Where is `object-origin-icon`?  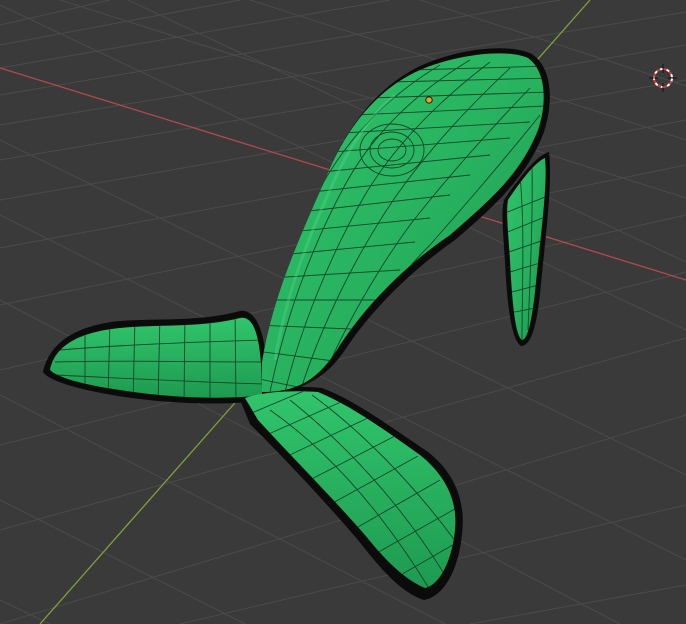 object-origin-icon is located at coordinates (429, 100).